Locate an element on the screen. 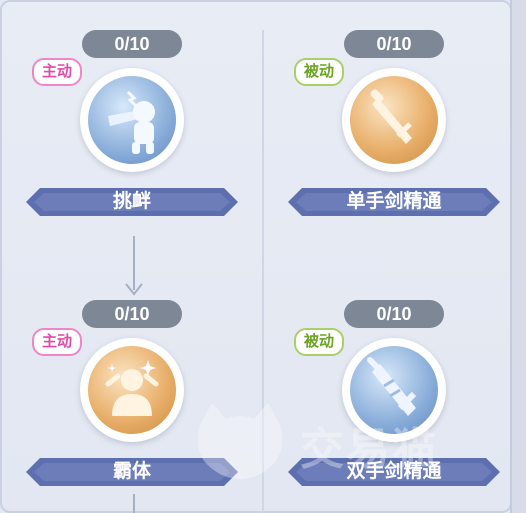 Image resolution: width=526 pixels, height=513 pixels. skill-name-label: 挑衅 is located at coordinates (131, 201).